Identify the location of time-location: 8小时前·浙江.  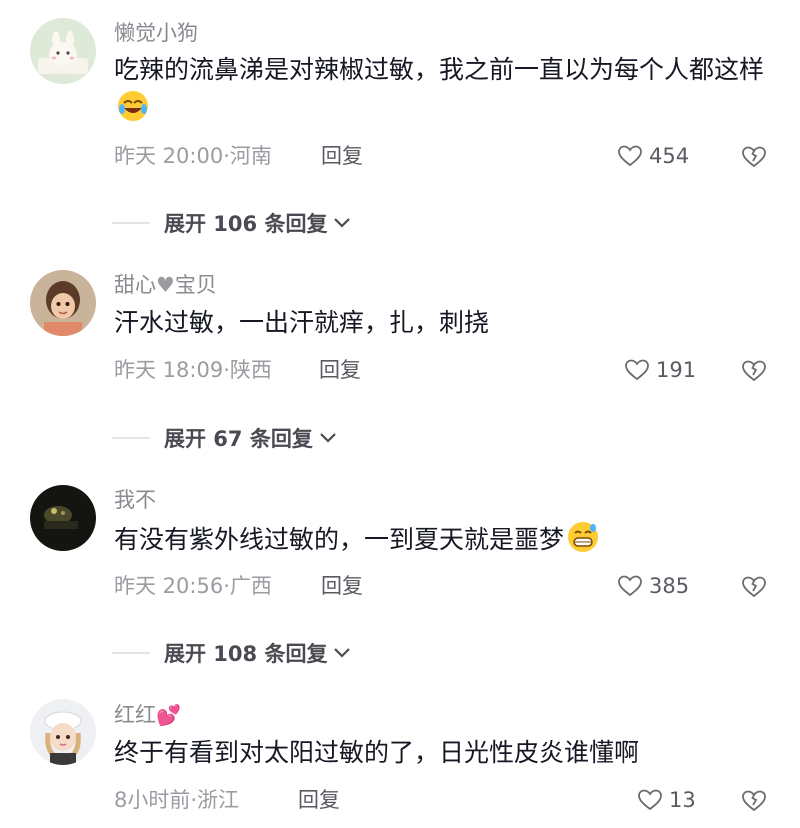
(177, 800).